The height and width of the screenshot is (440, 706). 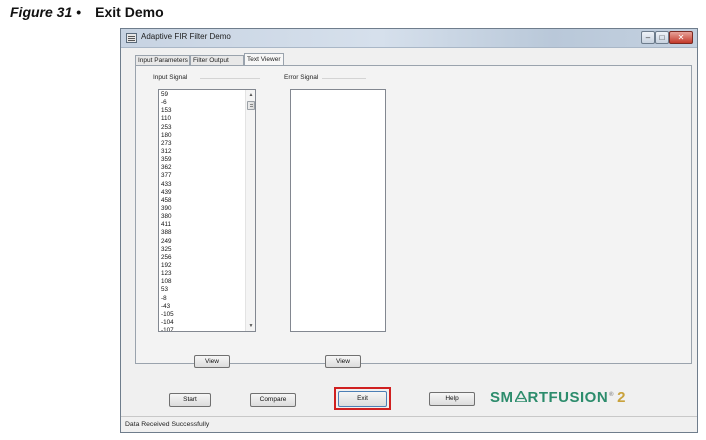 I want to click on input-signal-list-item: 123, so click(x=203, y=274).